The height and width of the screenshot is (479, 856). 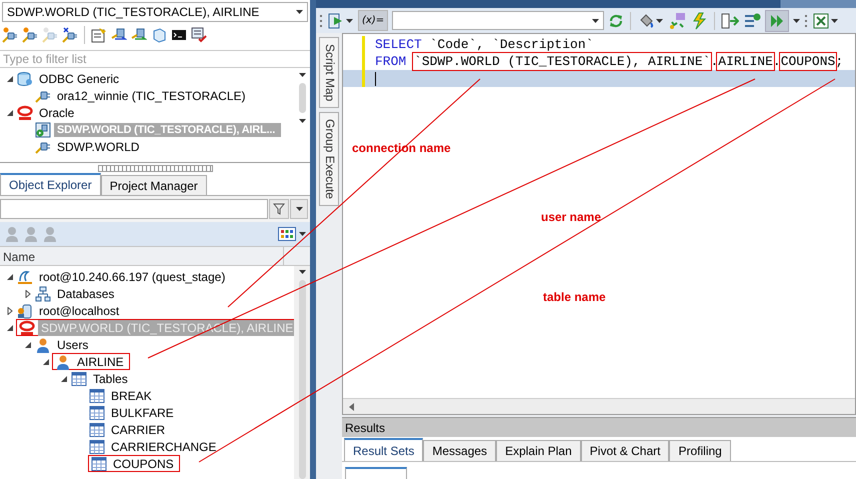 I want to click on spreadsheet-icon, so click(x=821, y=20).